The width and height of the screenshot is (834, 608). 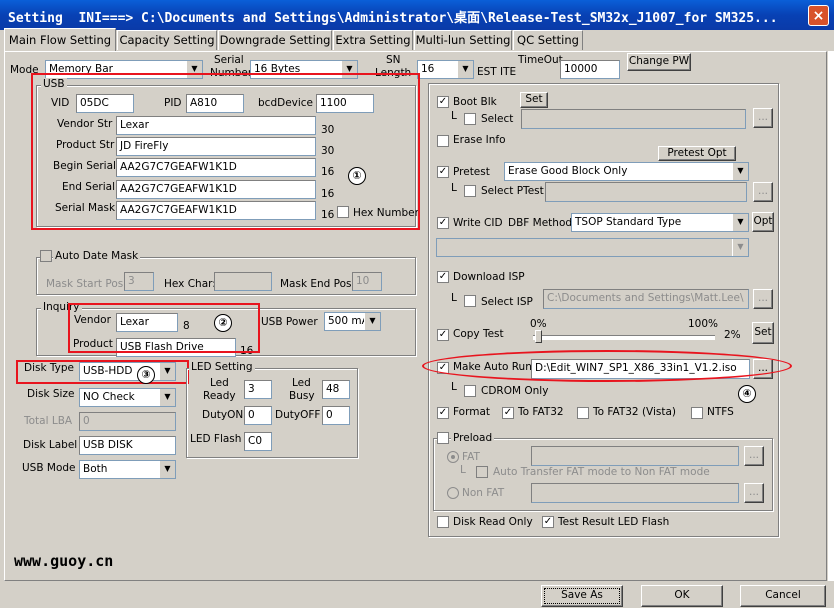 What do you see at coordinates (443, 277) in the screenshot?
I see `download-isp-checkbox: ✓` at bounding box center [443, 277].